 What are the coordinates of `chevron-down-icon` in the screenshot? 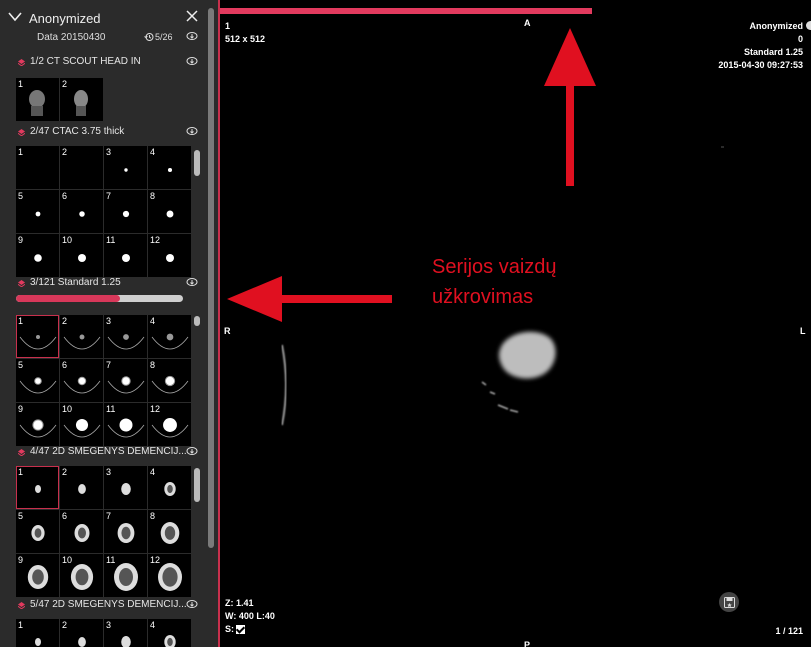 It's located at (15, 16).